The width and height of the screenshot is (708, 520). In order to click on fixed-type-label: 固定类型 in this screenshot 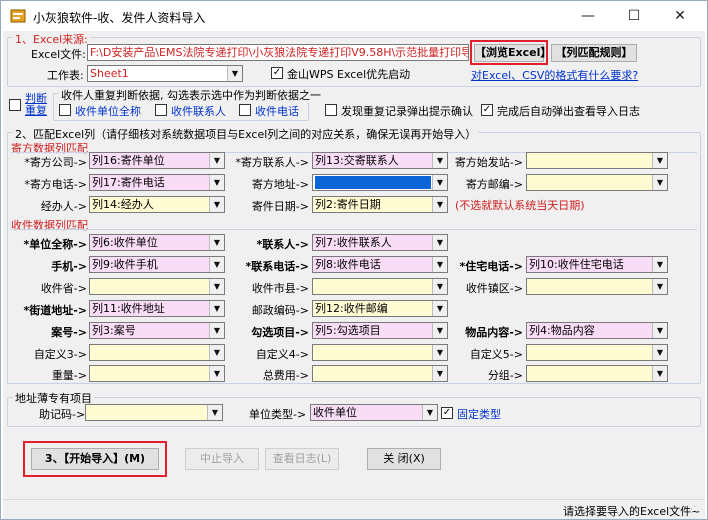, I will do `click(479, 414)`.